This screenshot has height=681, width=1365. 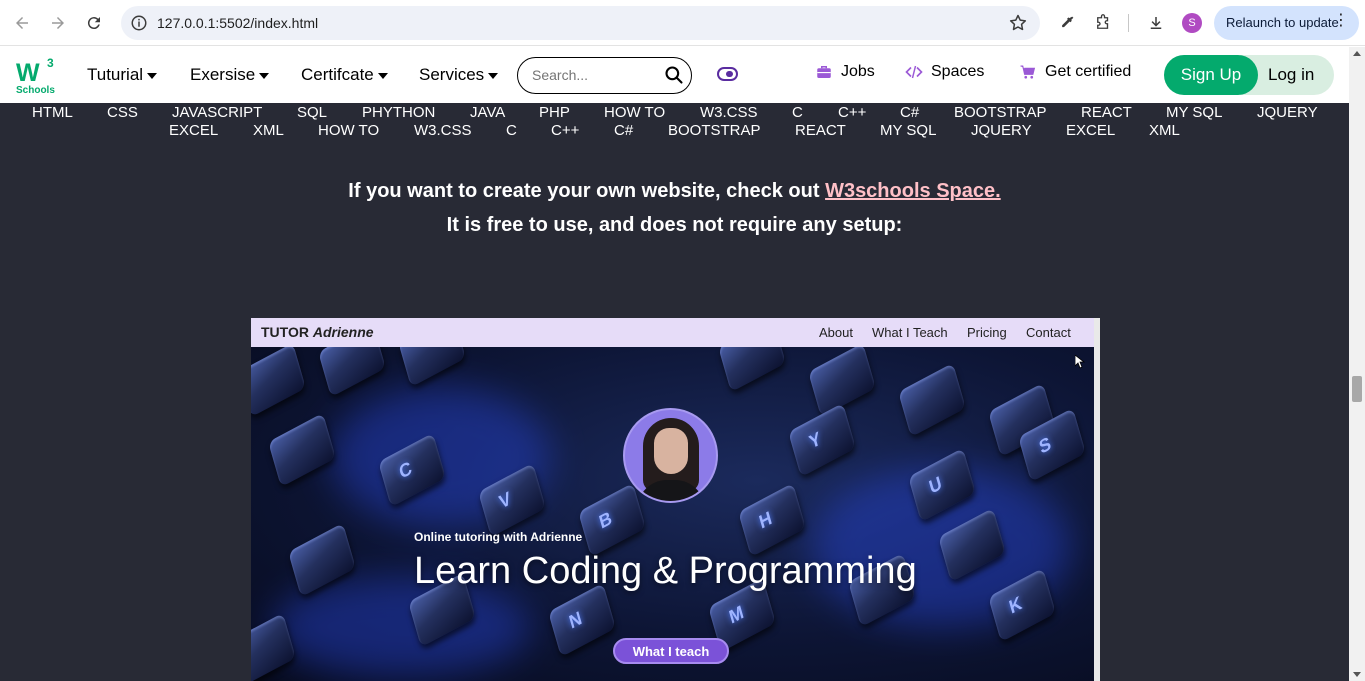 What do you see at coordinates (935, 485) in the screenshot?
I see `key-label: U` at bounding box center [935, 485].